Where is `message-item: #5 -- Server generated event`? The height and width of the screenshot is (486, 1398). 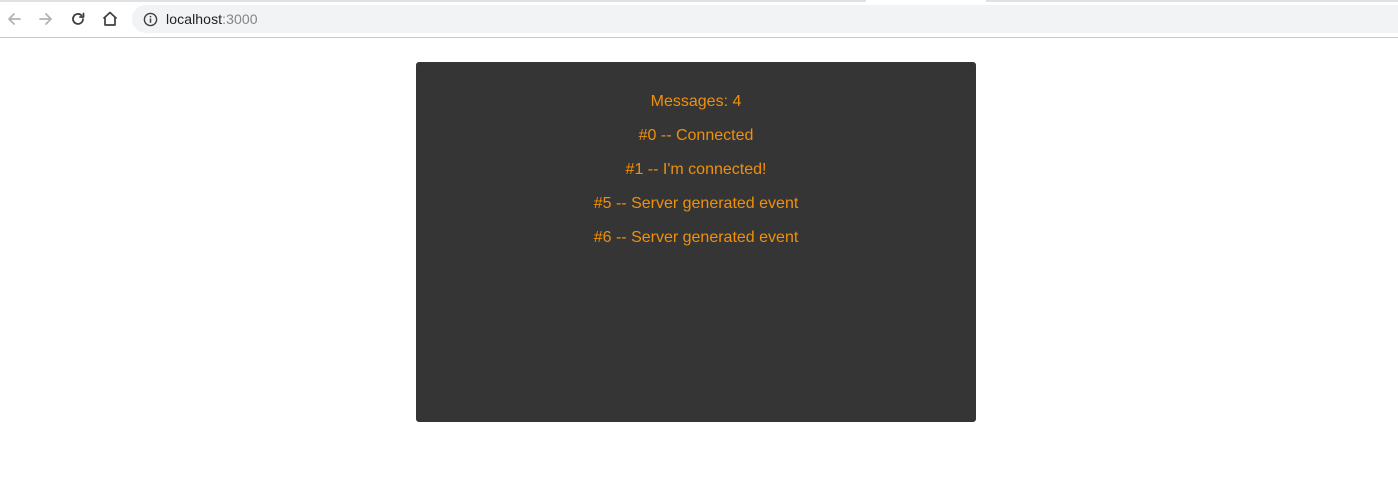
message-item: #5 -- Server generated event is located at coordinates (696, 203).